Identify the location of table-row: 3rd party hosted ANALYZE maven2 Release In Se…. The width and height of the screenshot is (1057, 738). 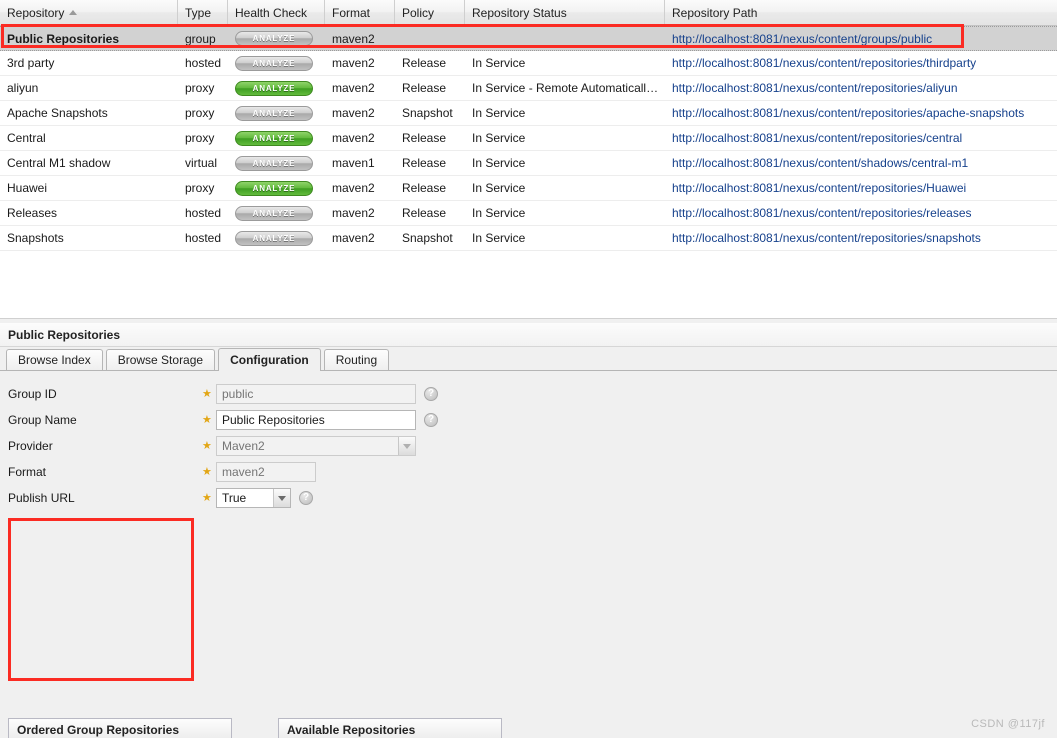
(528, 63).